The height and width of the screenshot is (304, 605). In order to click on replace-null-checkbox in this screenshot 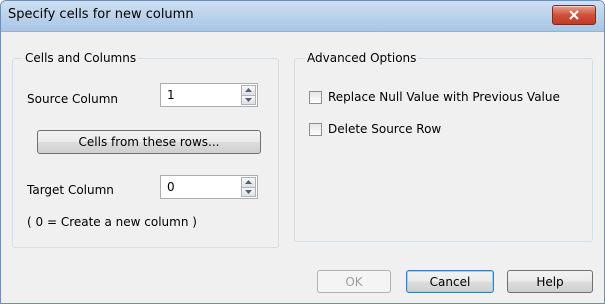, I will do `click(315, 97)`.